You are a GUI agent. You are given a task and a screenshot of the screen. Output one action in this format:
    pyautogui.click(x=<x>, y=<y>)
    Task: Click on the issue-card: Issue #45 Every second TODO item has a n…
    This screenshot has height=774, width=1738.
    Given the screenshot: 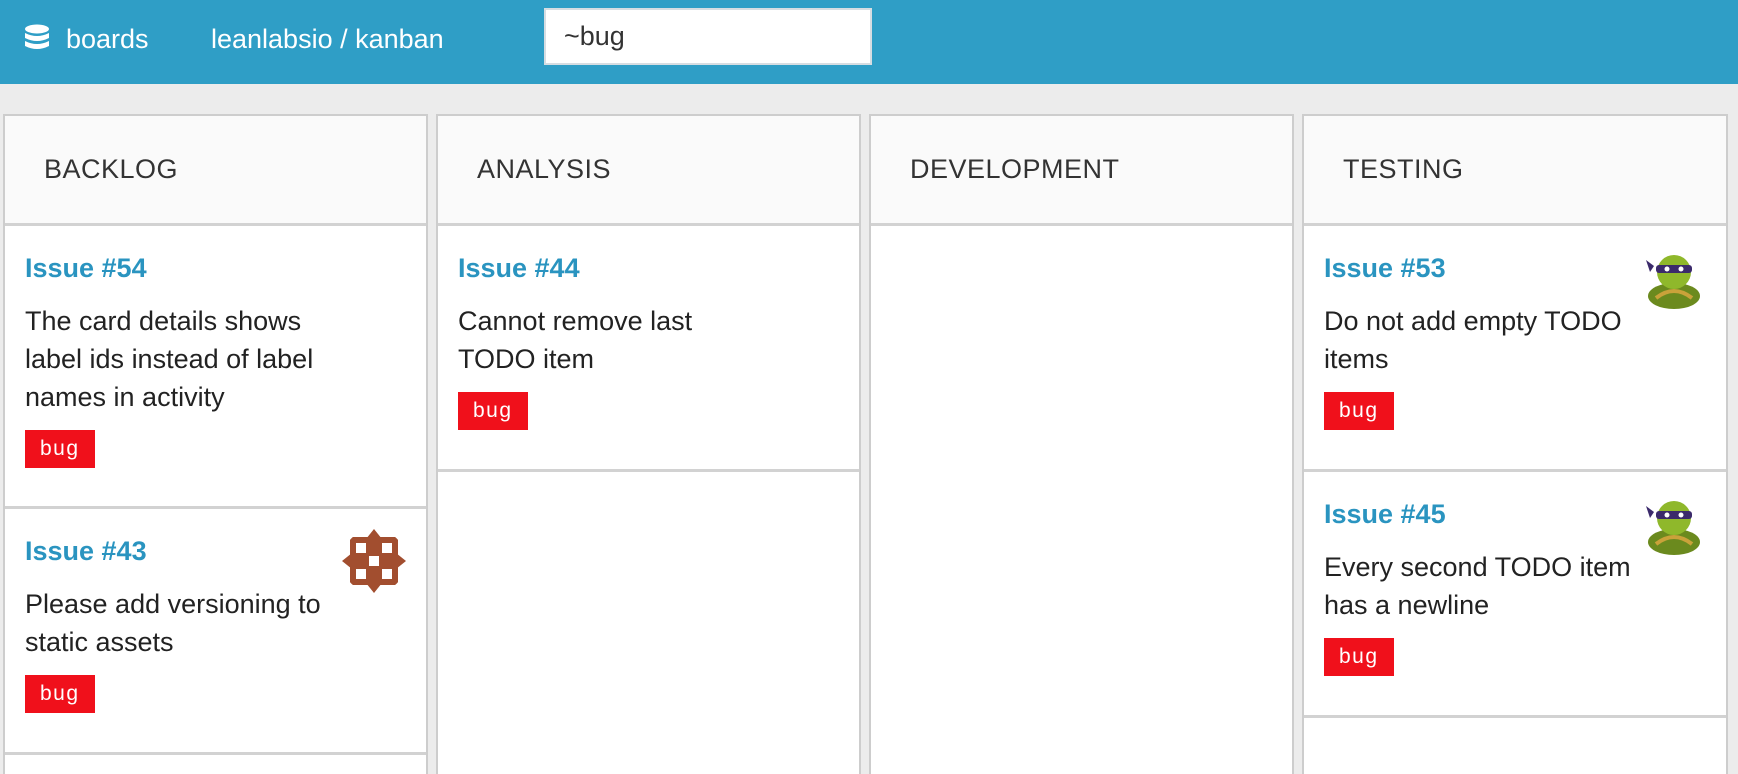 What is the action you would take?
    pyautogui.click(x=1515, y=595)
    